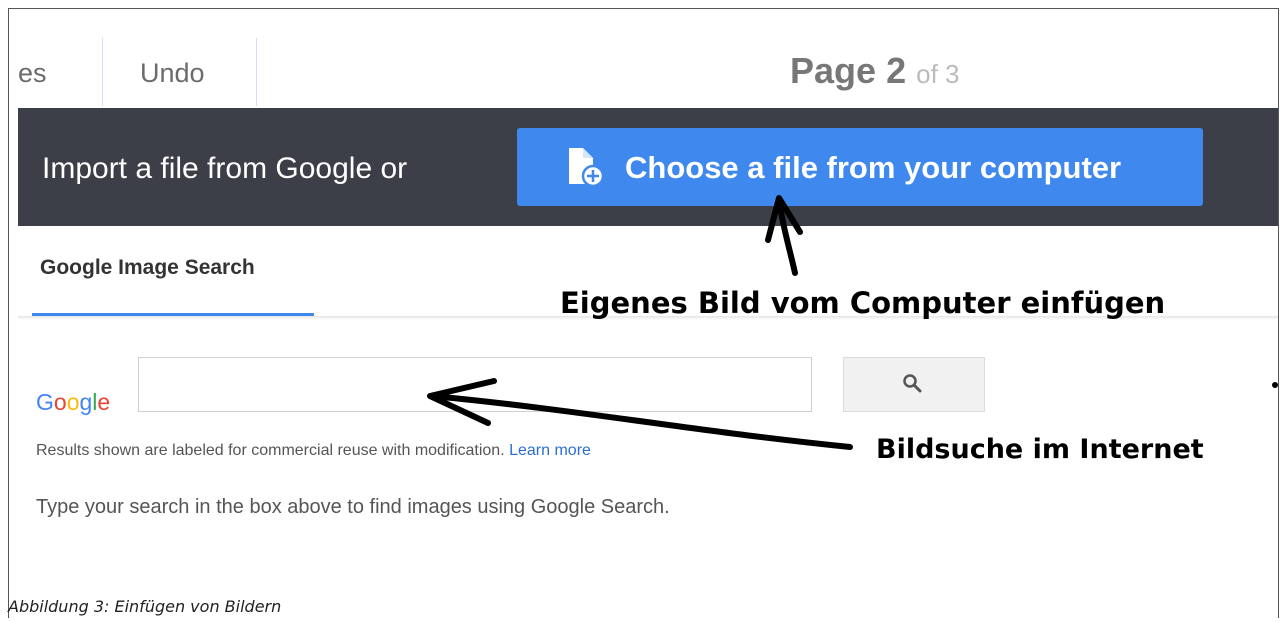 This screenshot has width=1287, height=622. Describe the element at coordinates (1040, 449) in the screenshot. I see `annotation-search: Bildsuche im Internet` at that location.